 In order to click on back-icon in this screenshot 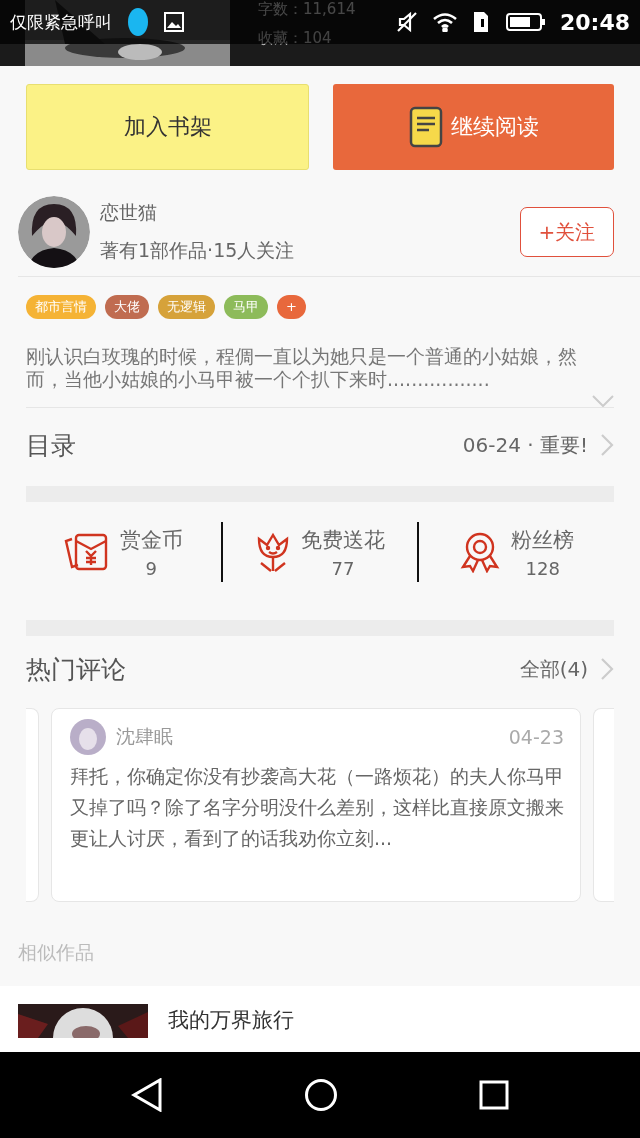, I will do `click(146, 1095)`.